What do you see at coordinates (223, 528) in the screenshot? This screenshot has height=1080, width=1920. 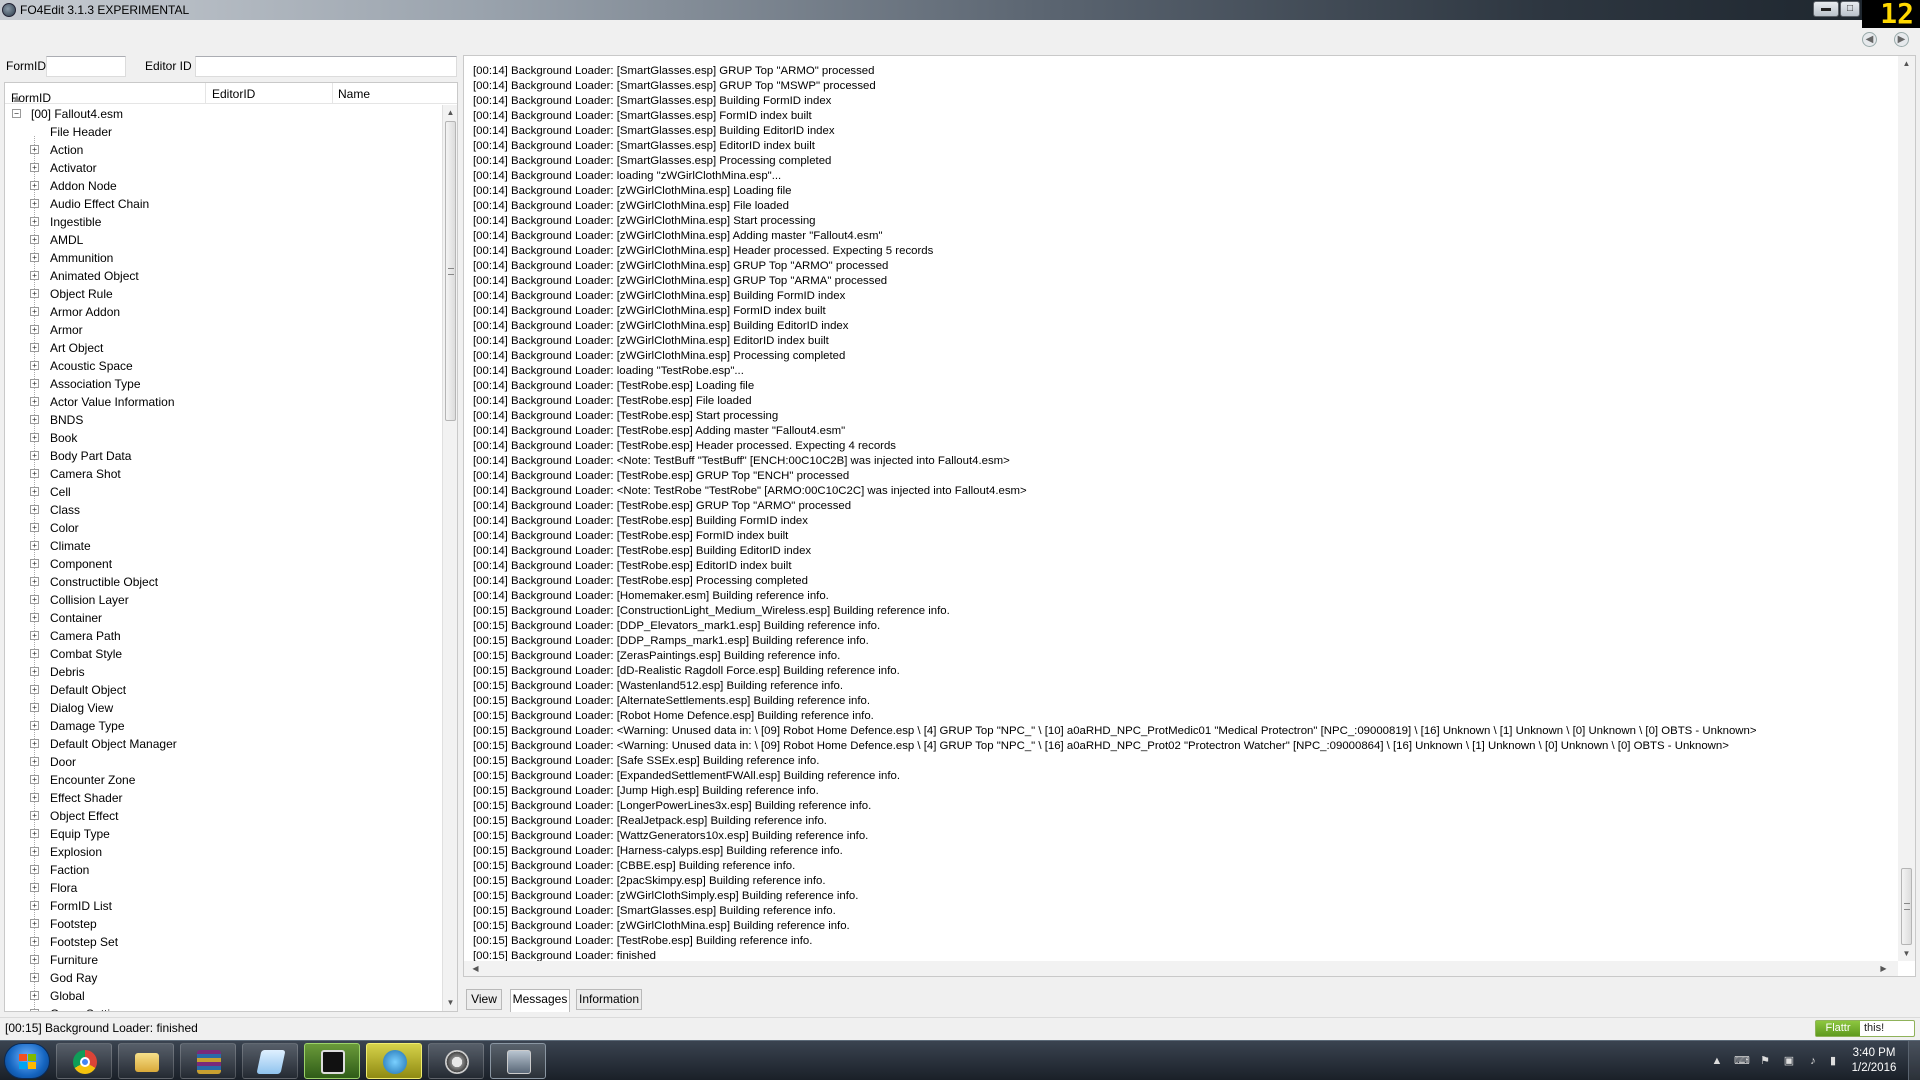 I see `tree-item: + Color` at bounding box center [223, 528].